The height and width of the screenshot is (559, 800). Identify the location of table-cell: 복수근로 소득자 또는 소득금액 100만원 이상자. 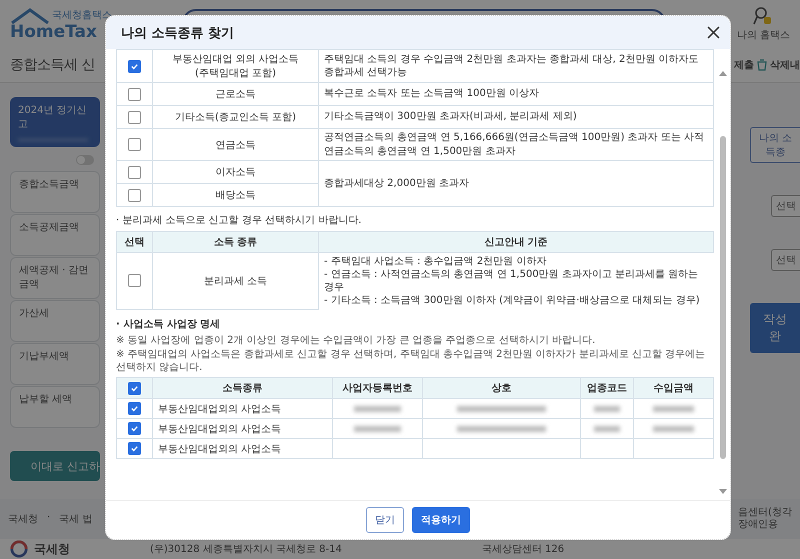
(516, 94).